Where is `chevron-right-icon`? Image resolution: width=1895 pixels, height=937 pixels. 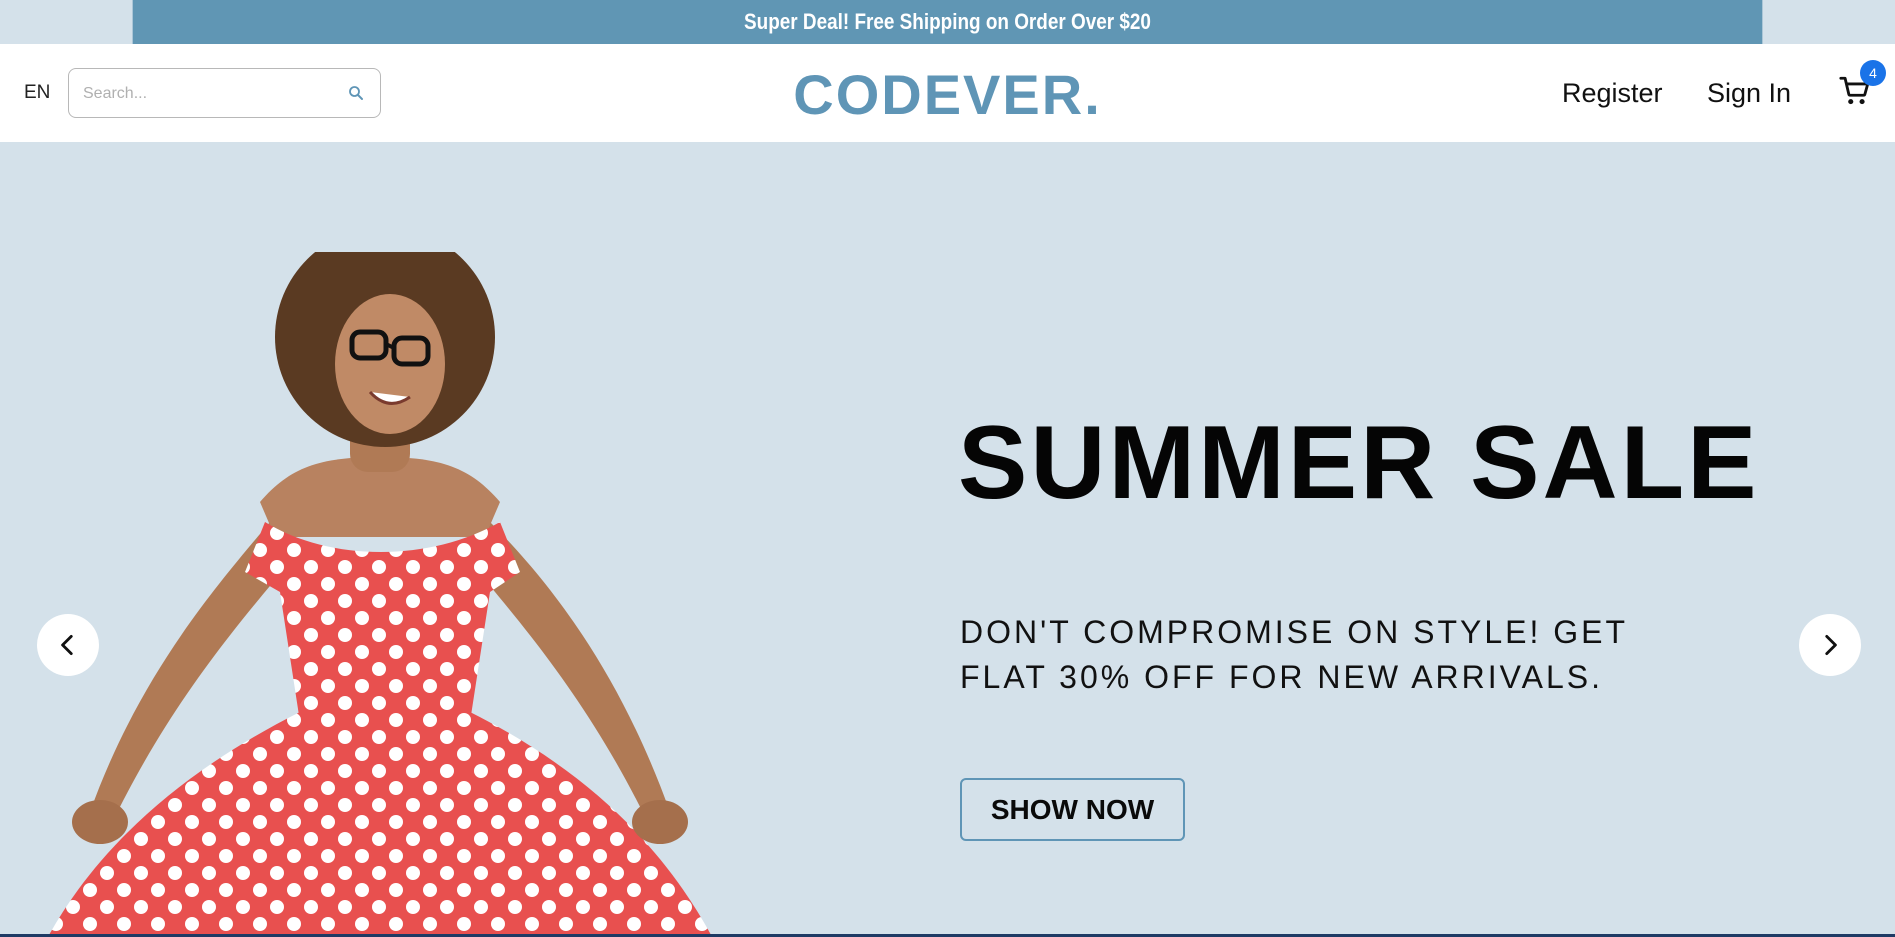
chevron-right-icon is located at coordinates (1831, 645).